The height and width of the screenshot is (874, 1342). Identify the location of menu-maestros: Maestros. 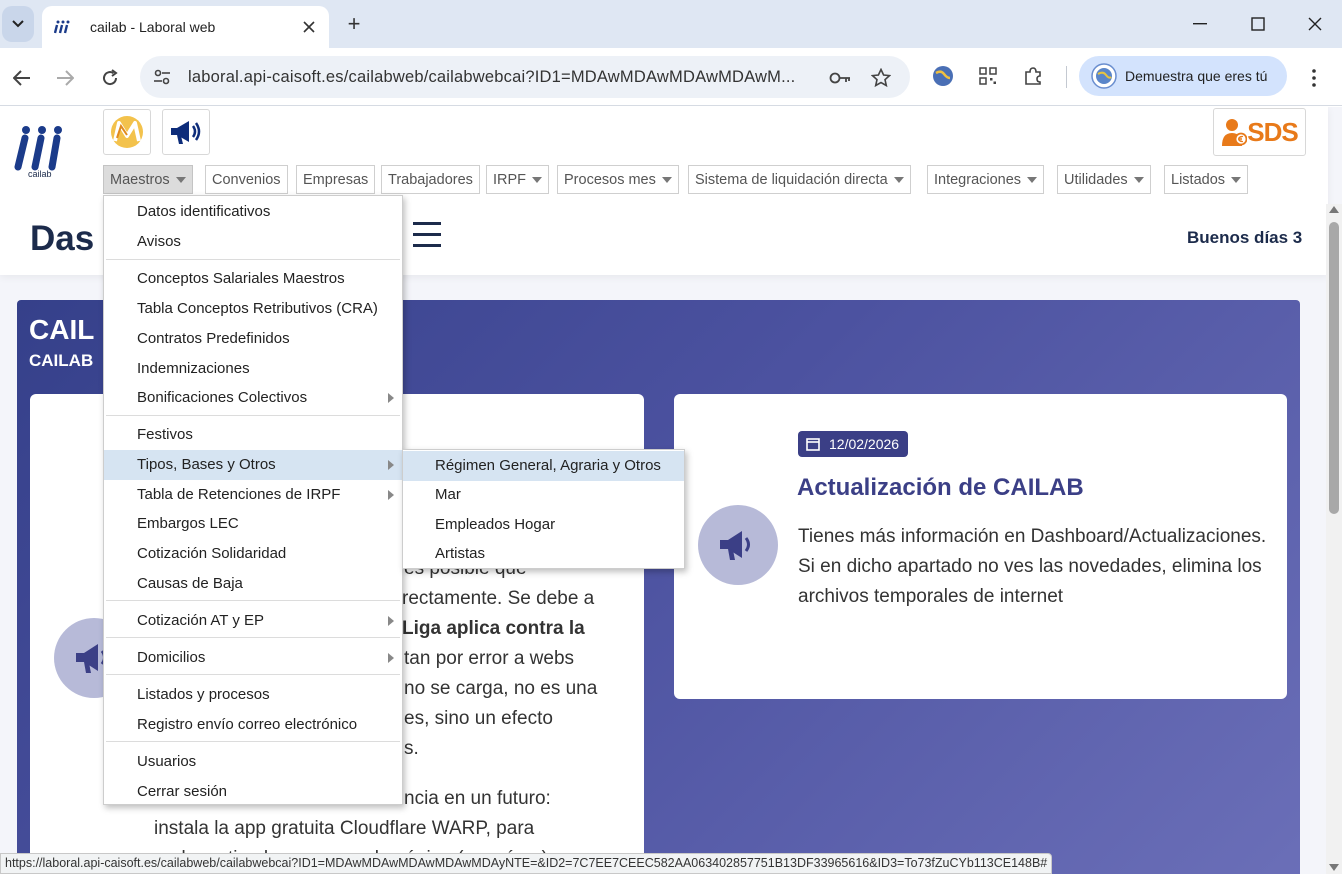
(148, 179).